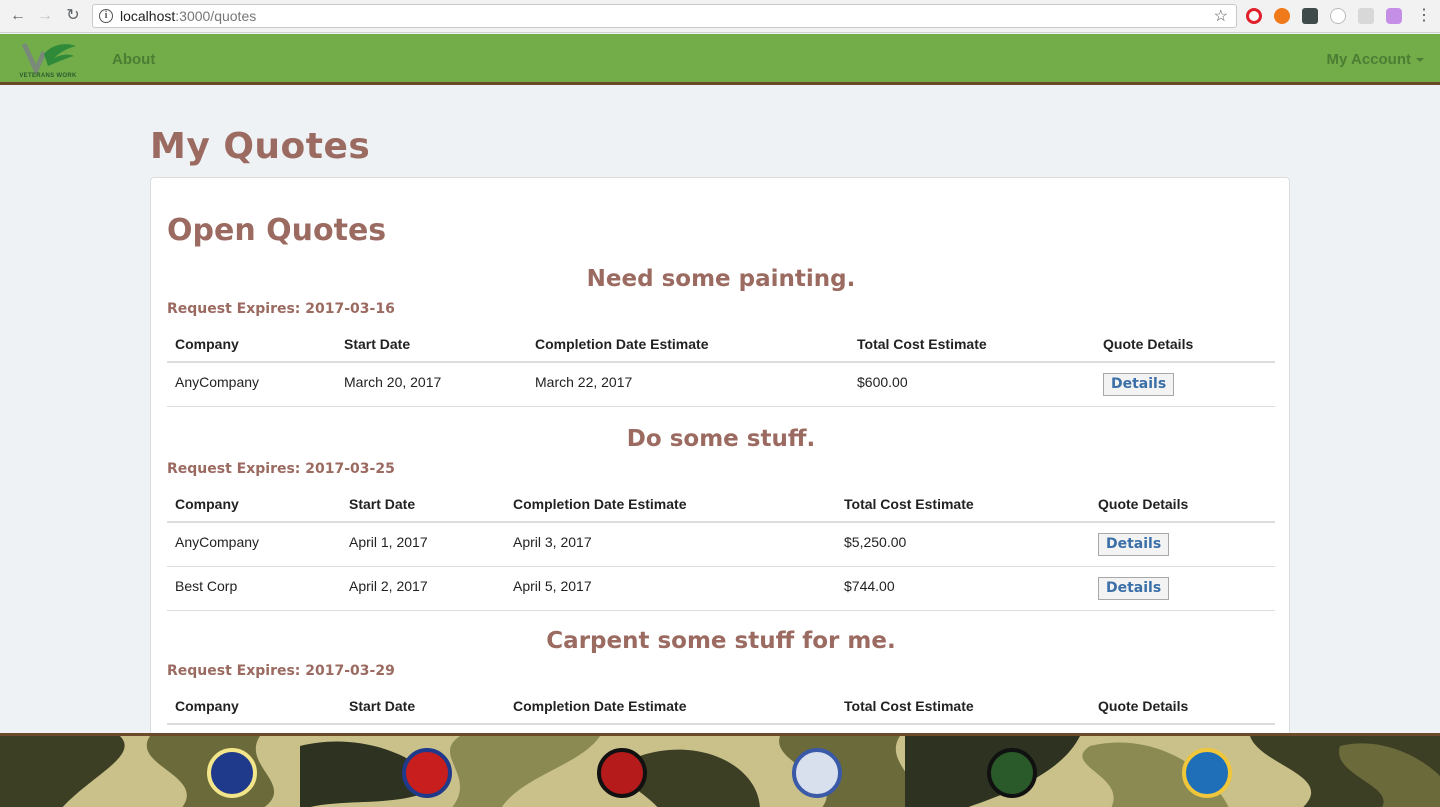  I want to click on url-path: :3000/quotes, so click(216, 16).